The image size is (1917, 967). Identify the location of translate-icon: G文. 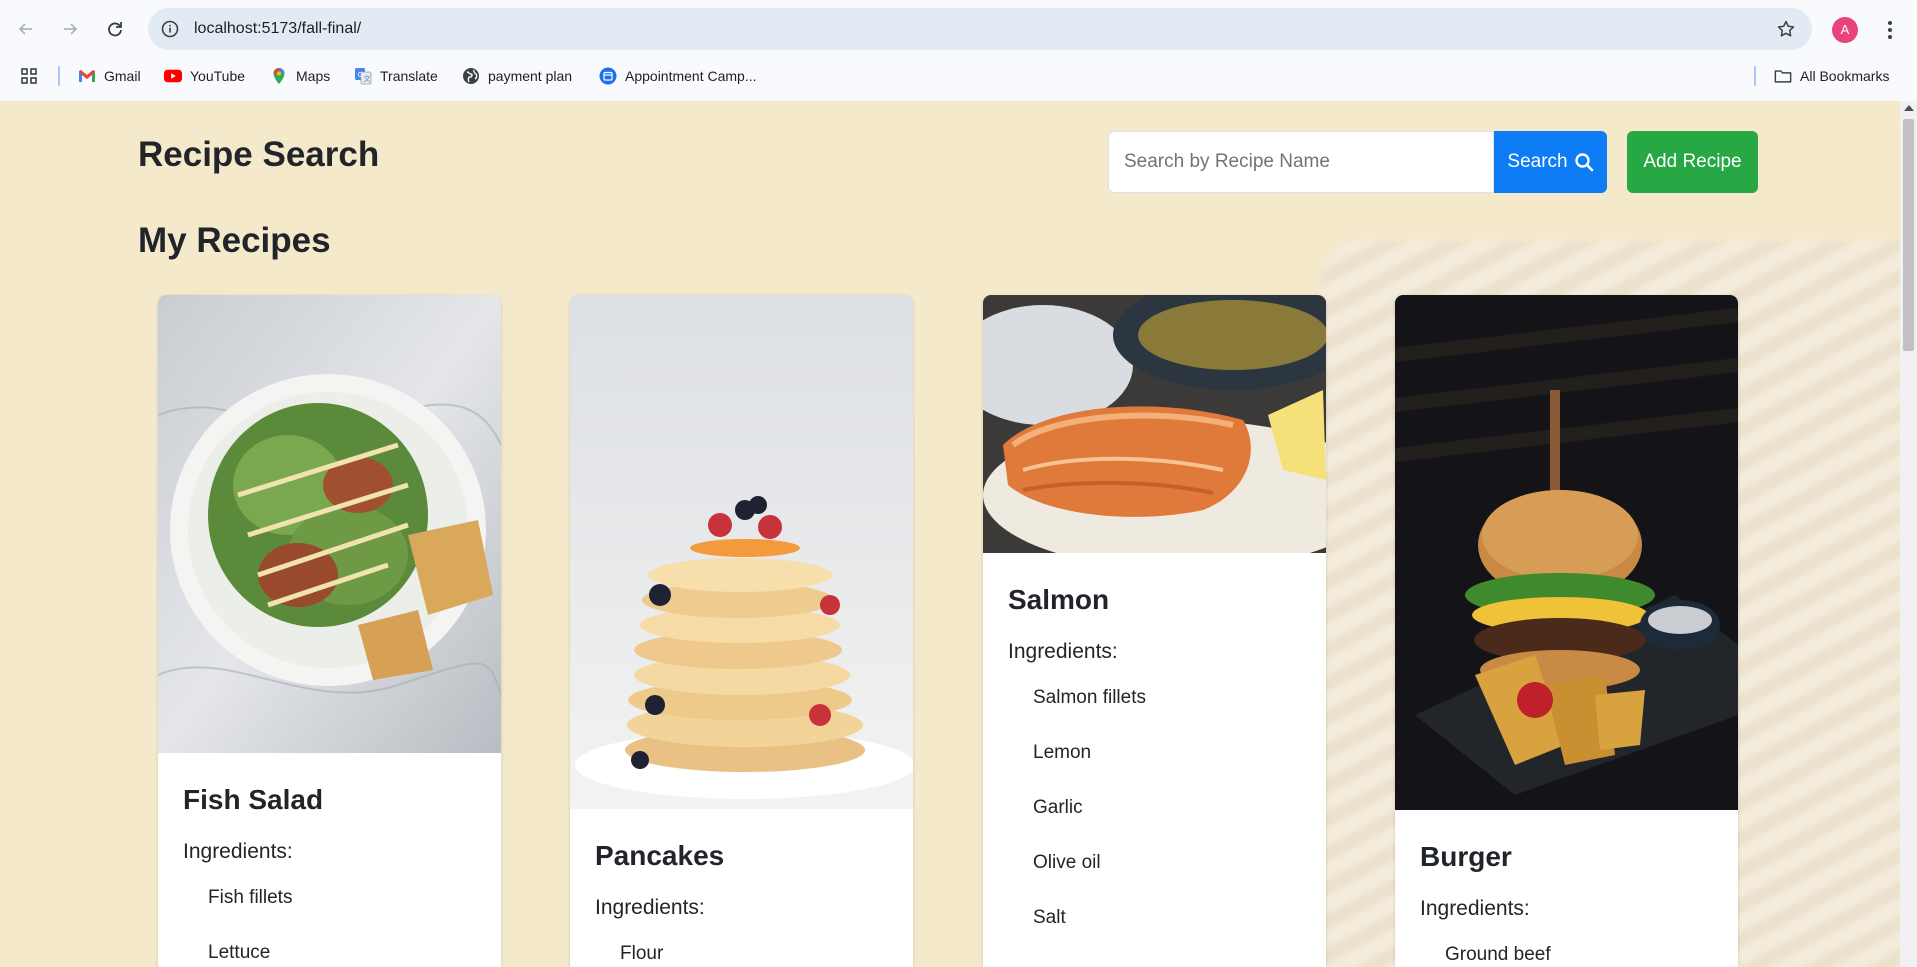
(363, 76).